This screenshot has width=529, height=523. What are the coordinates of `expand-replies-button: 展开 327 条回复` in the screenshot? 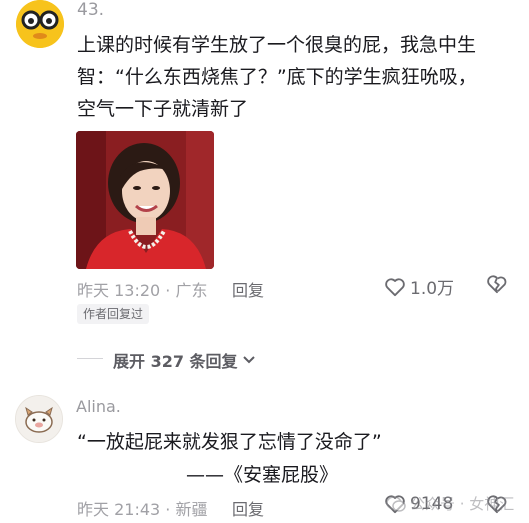 It's located at (184, 360).